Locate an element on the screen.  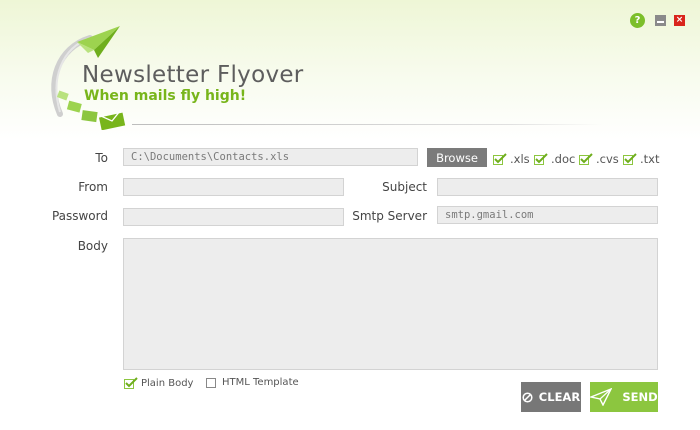
filetype-txt-label: .txt is located at coordinates (650, 159).